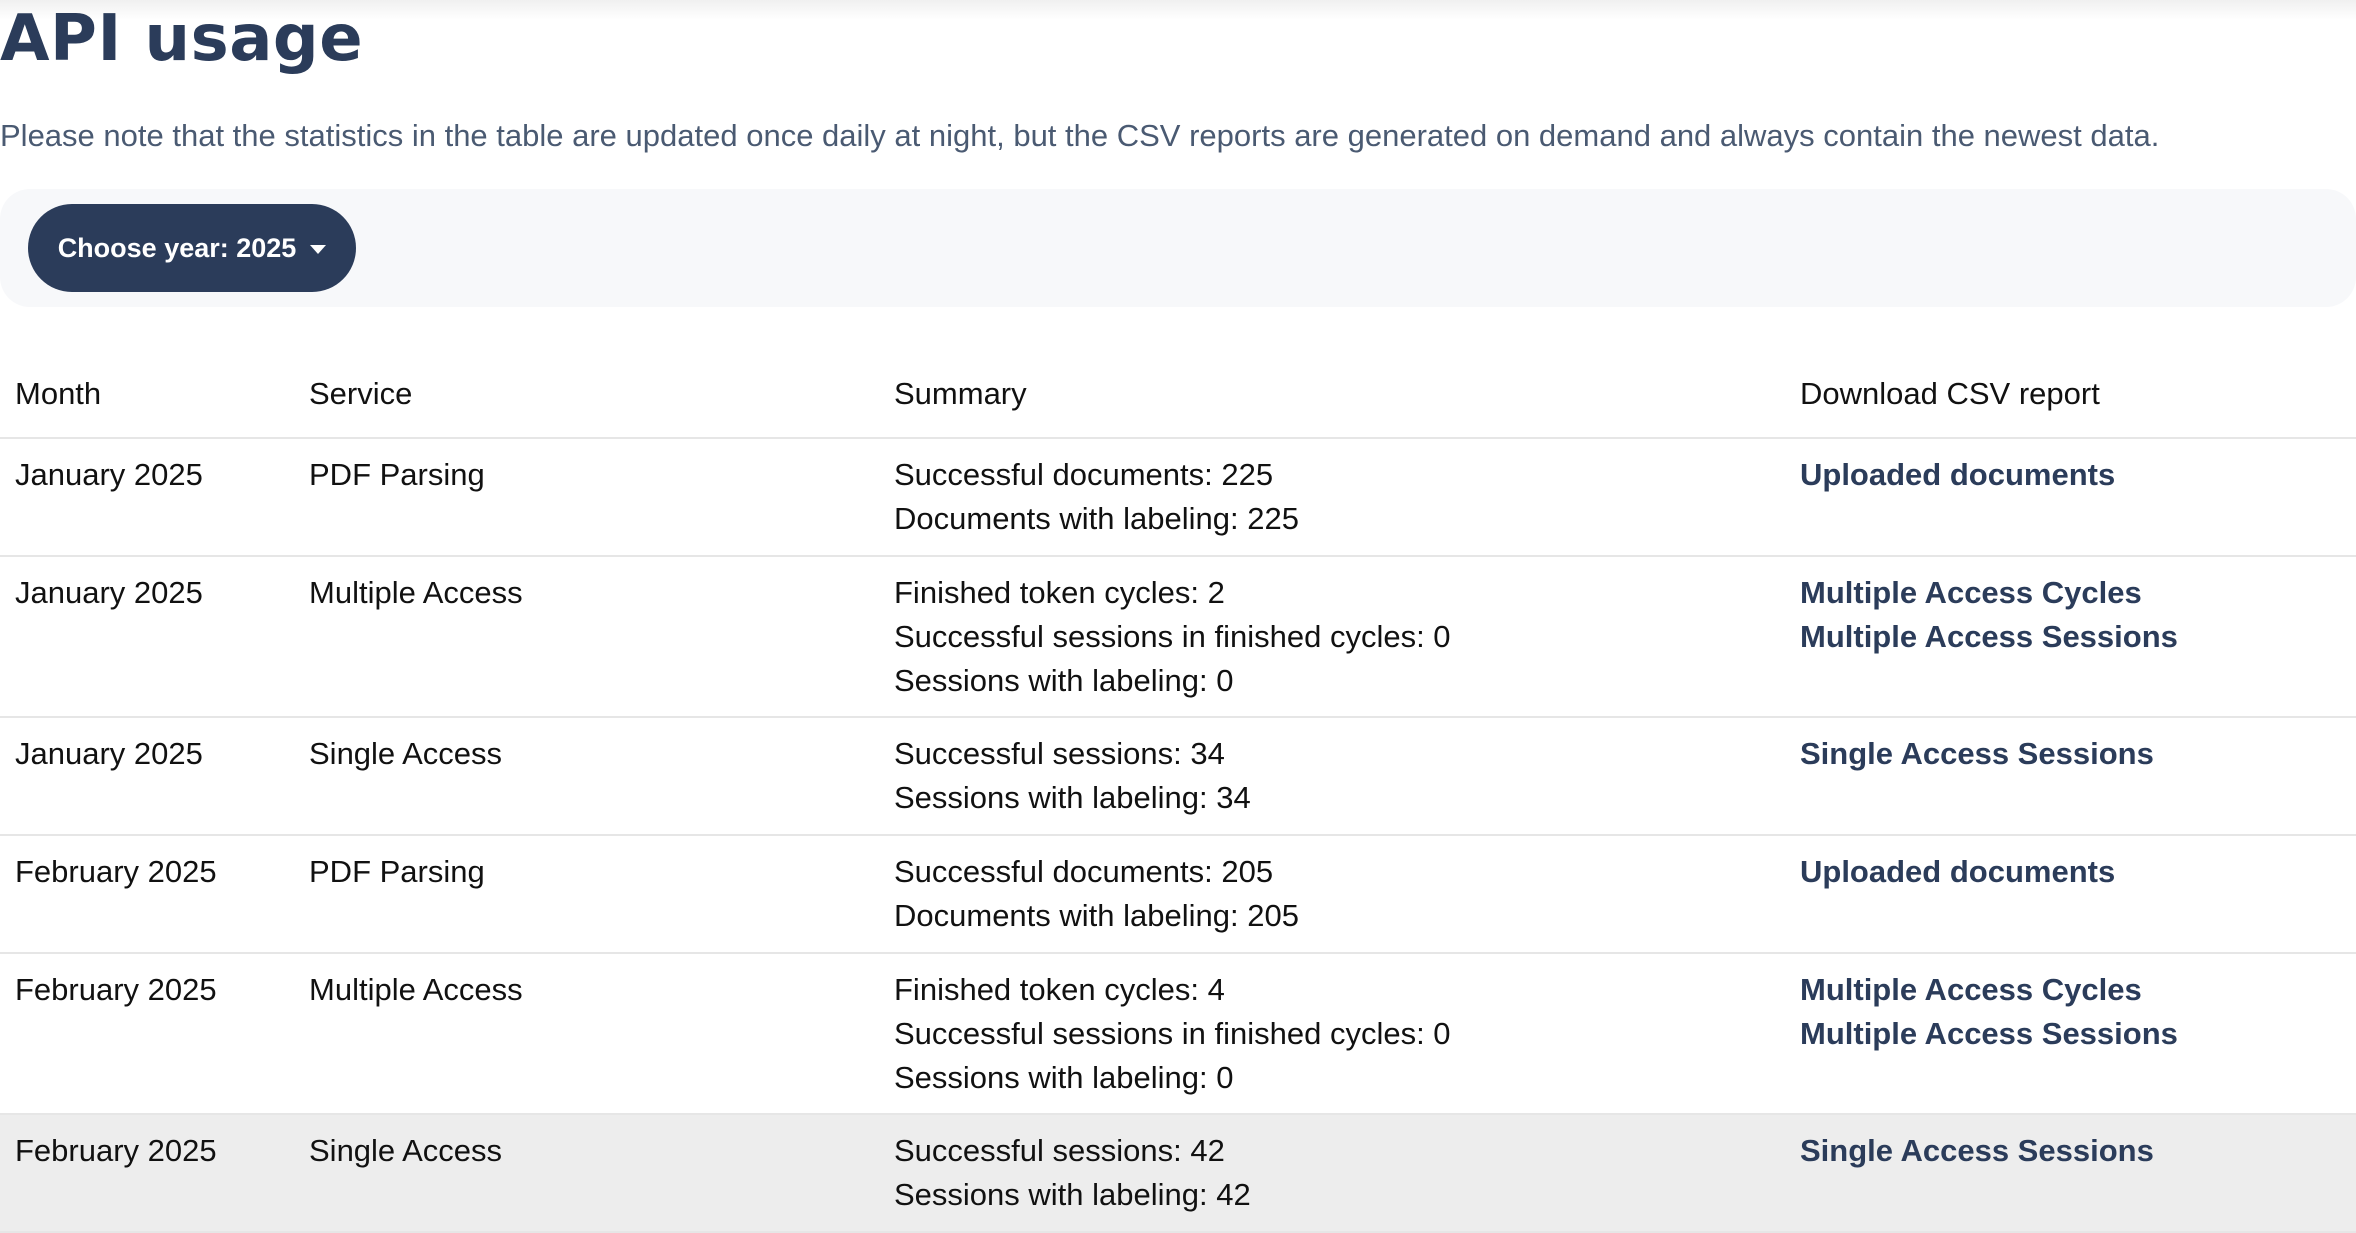 The image size is (2356, 1233). I want to click on summary-line: Successful sessions: 42, so click(1059, 1150).